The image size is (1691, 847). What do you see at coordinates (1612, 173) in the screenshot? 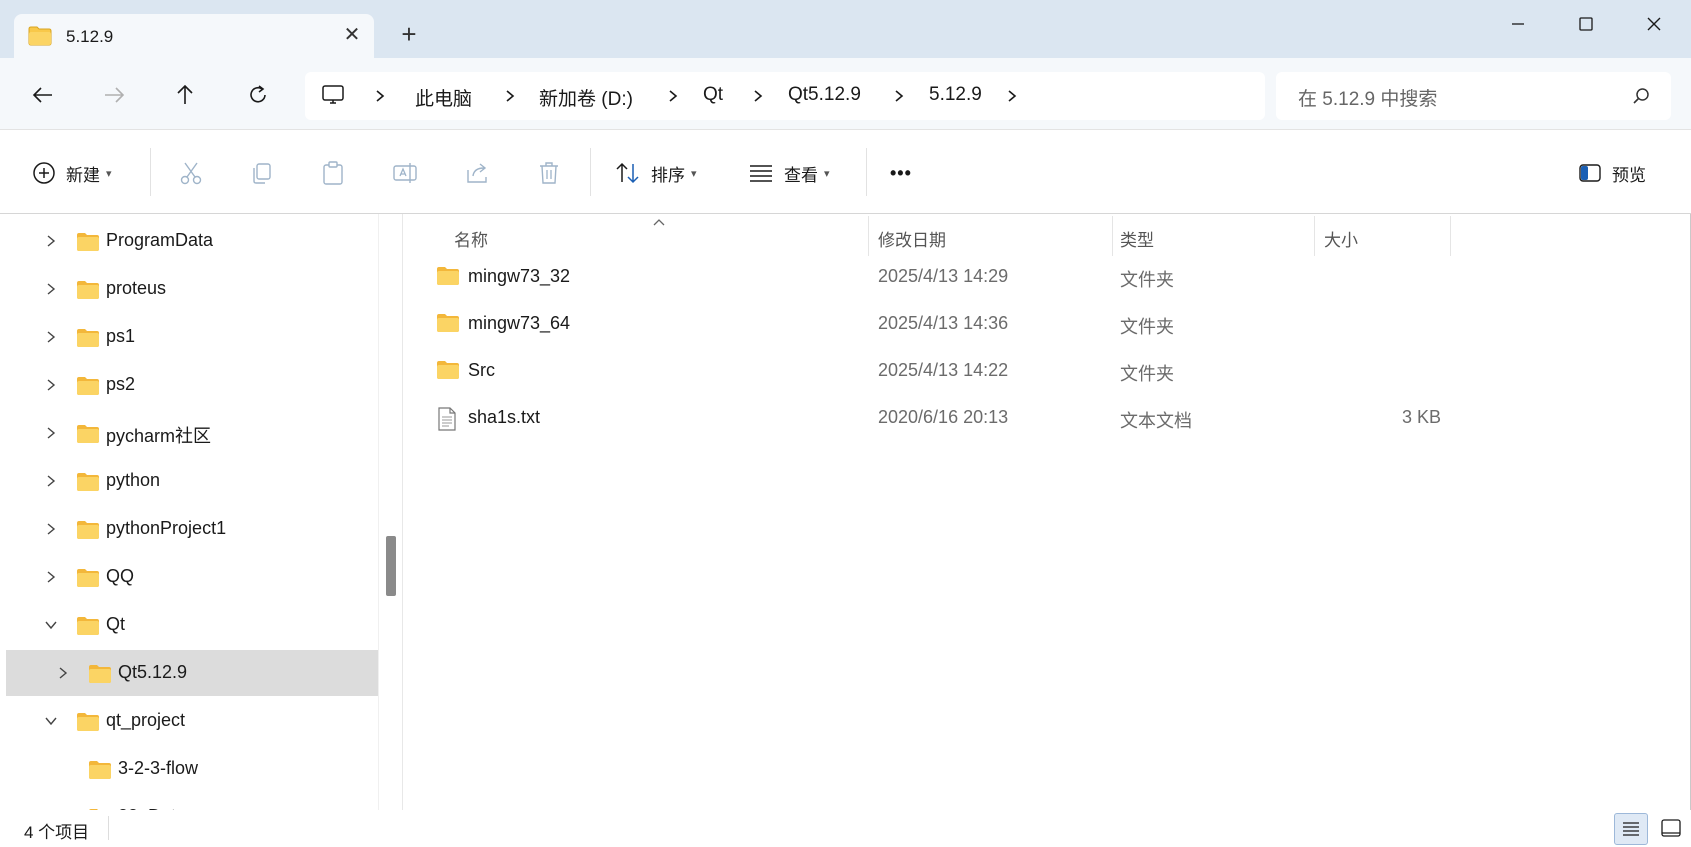
I see `preview-pane-button: 预览` at bounding box center [1612, 173].